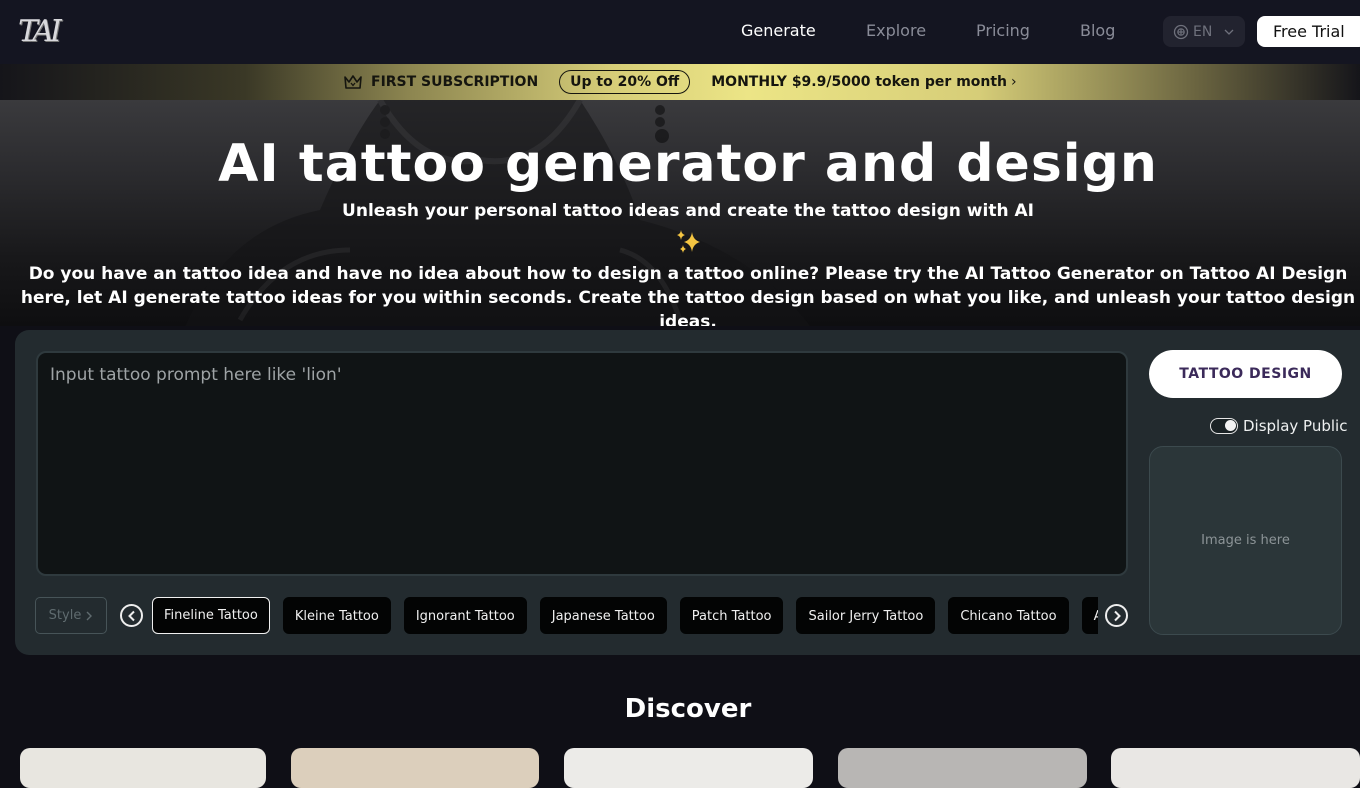 The image size is (1360, 788). I want to click on language-selector: EN, so click(1204, 31).